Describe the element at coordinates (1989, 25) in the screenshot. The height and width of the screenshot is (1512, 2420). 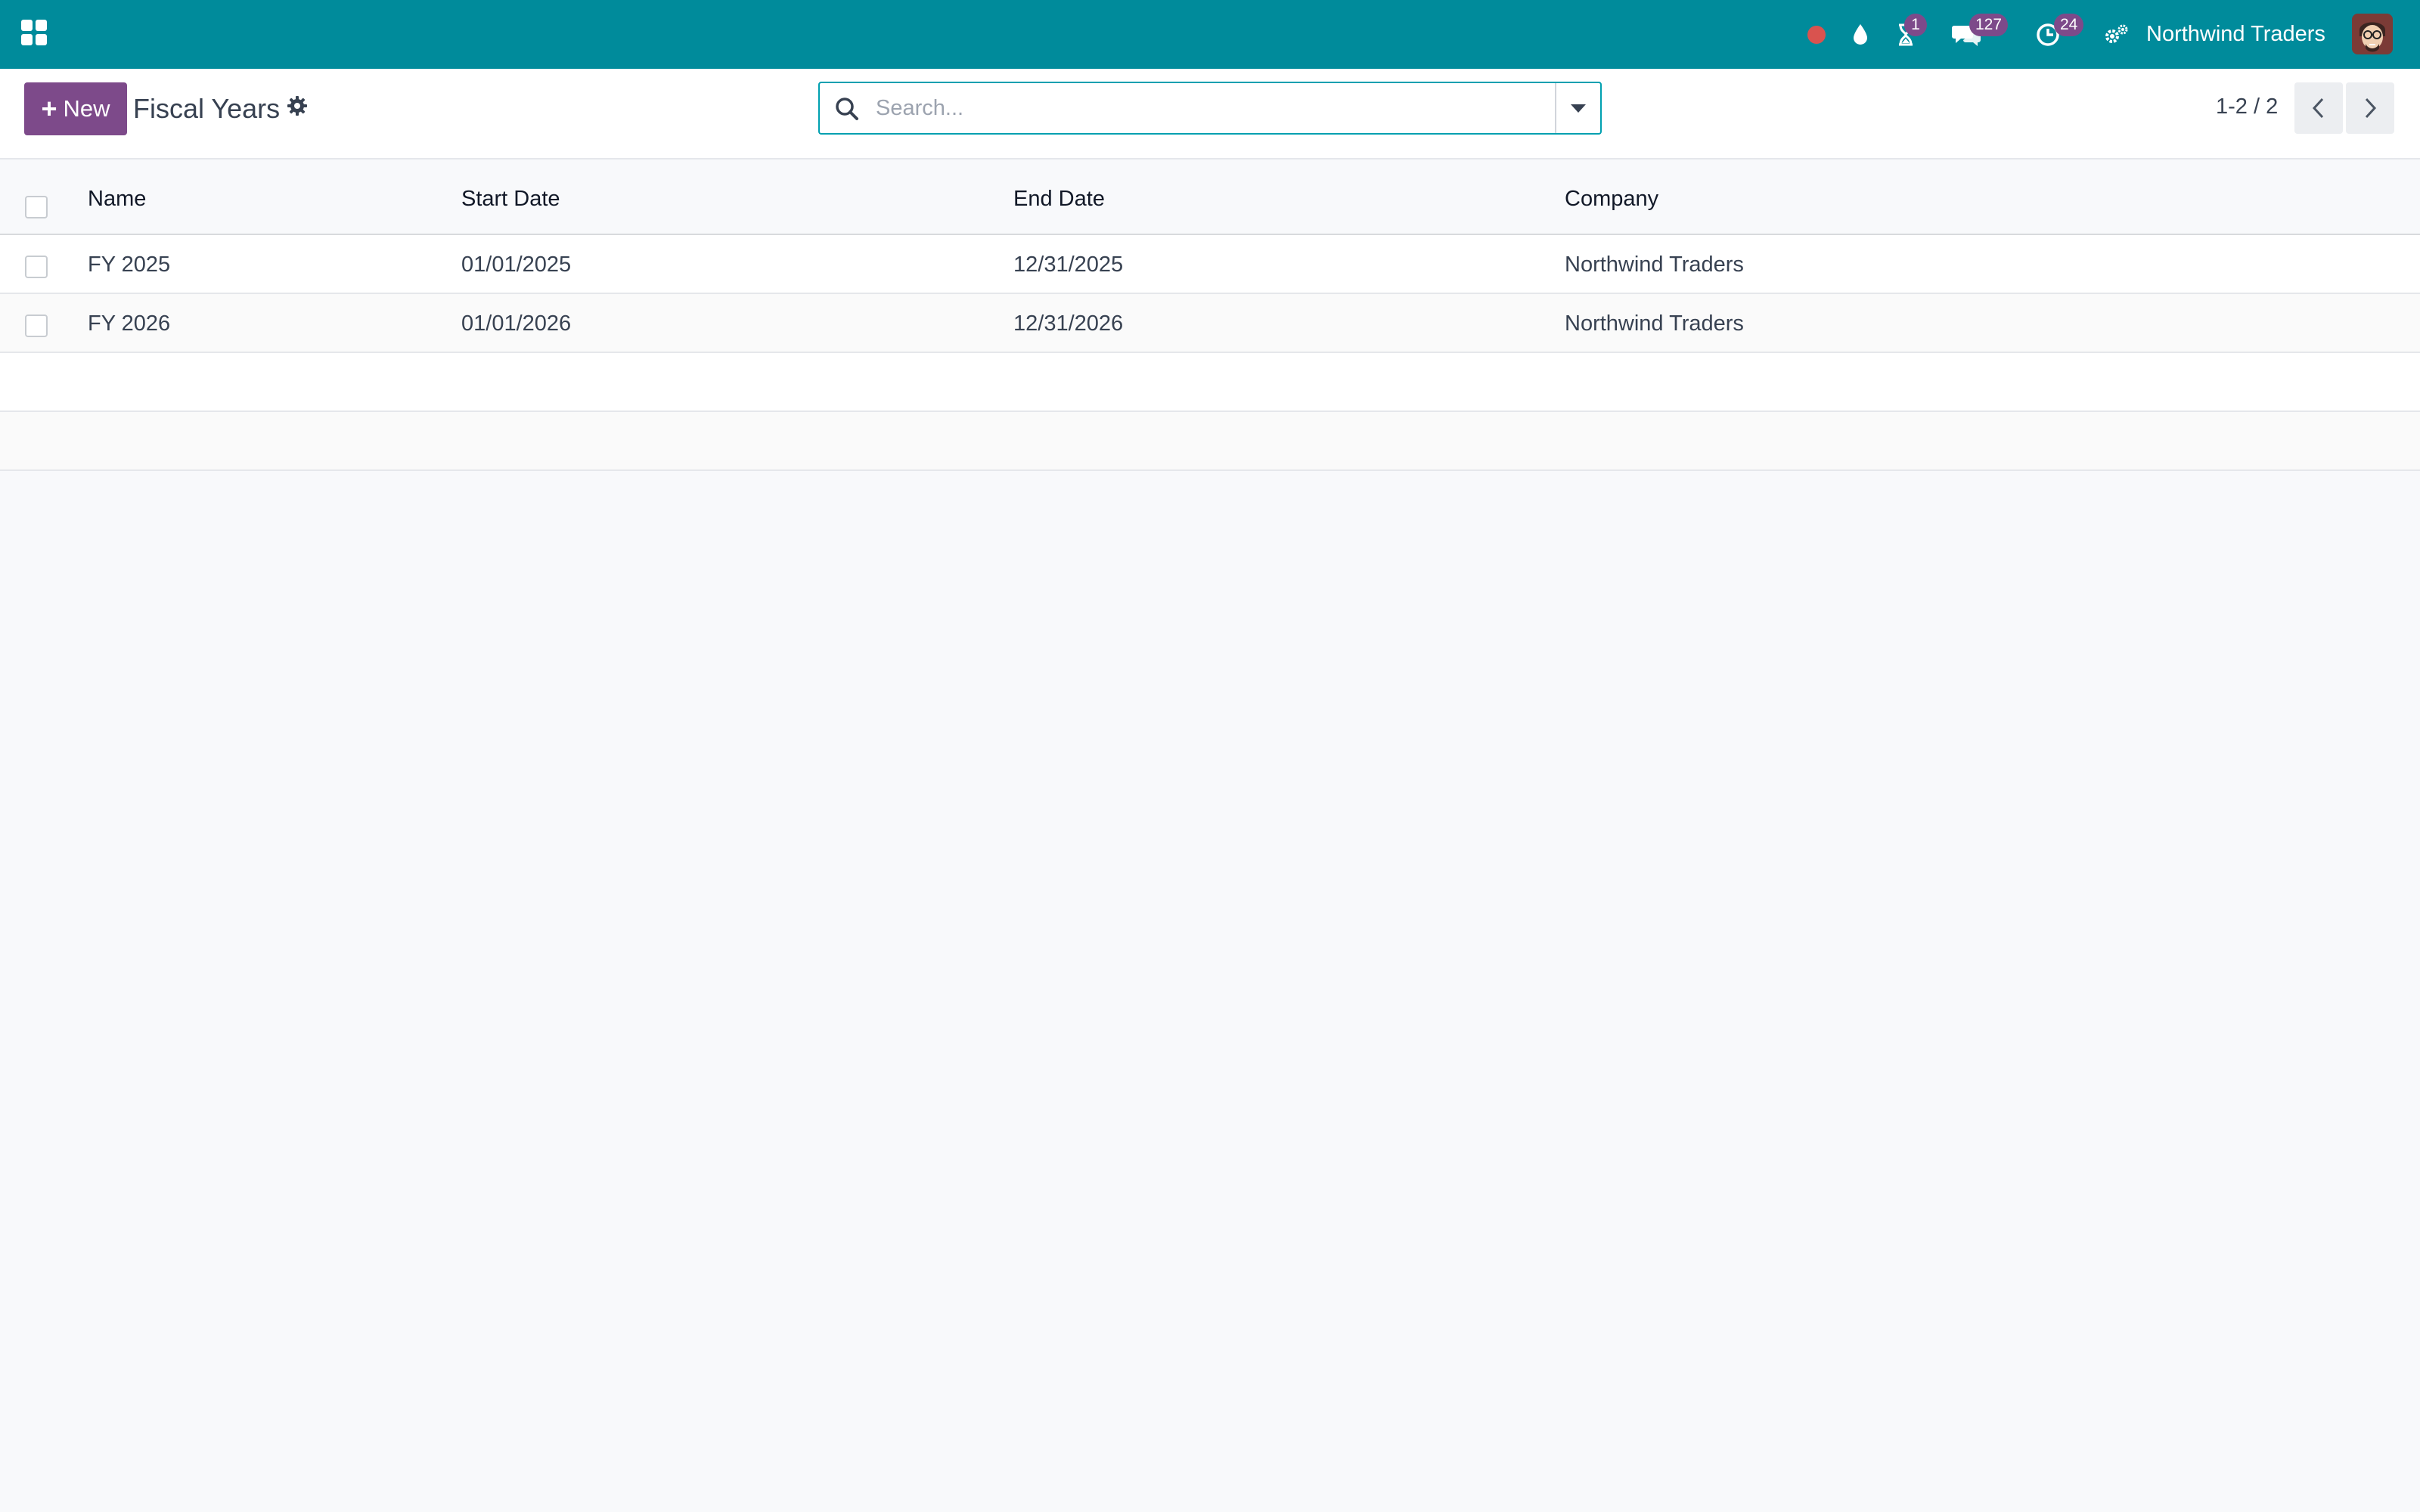
I see `messages-badge: 127` at that location.